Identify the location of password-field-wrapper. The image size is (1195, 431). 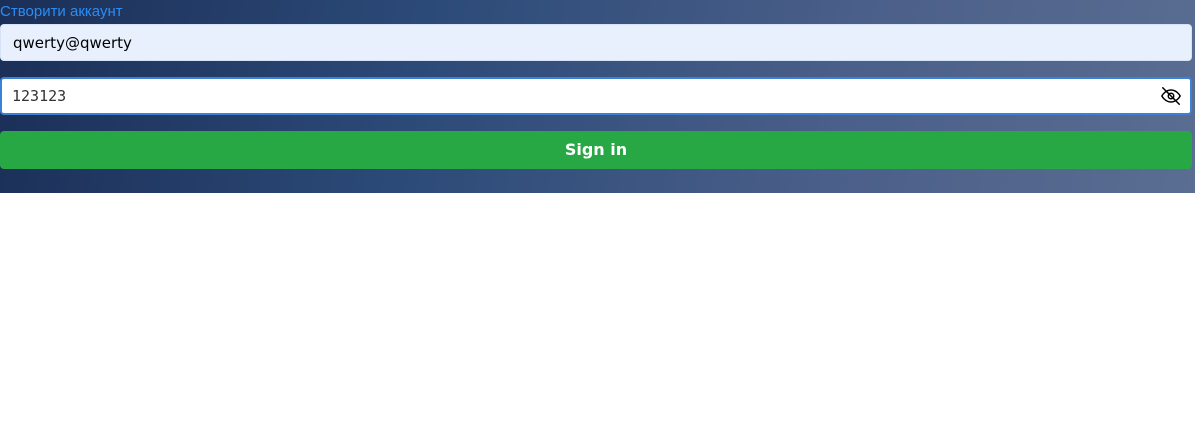
(596, 96).